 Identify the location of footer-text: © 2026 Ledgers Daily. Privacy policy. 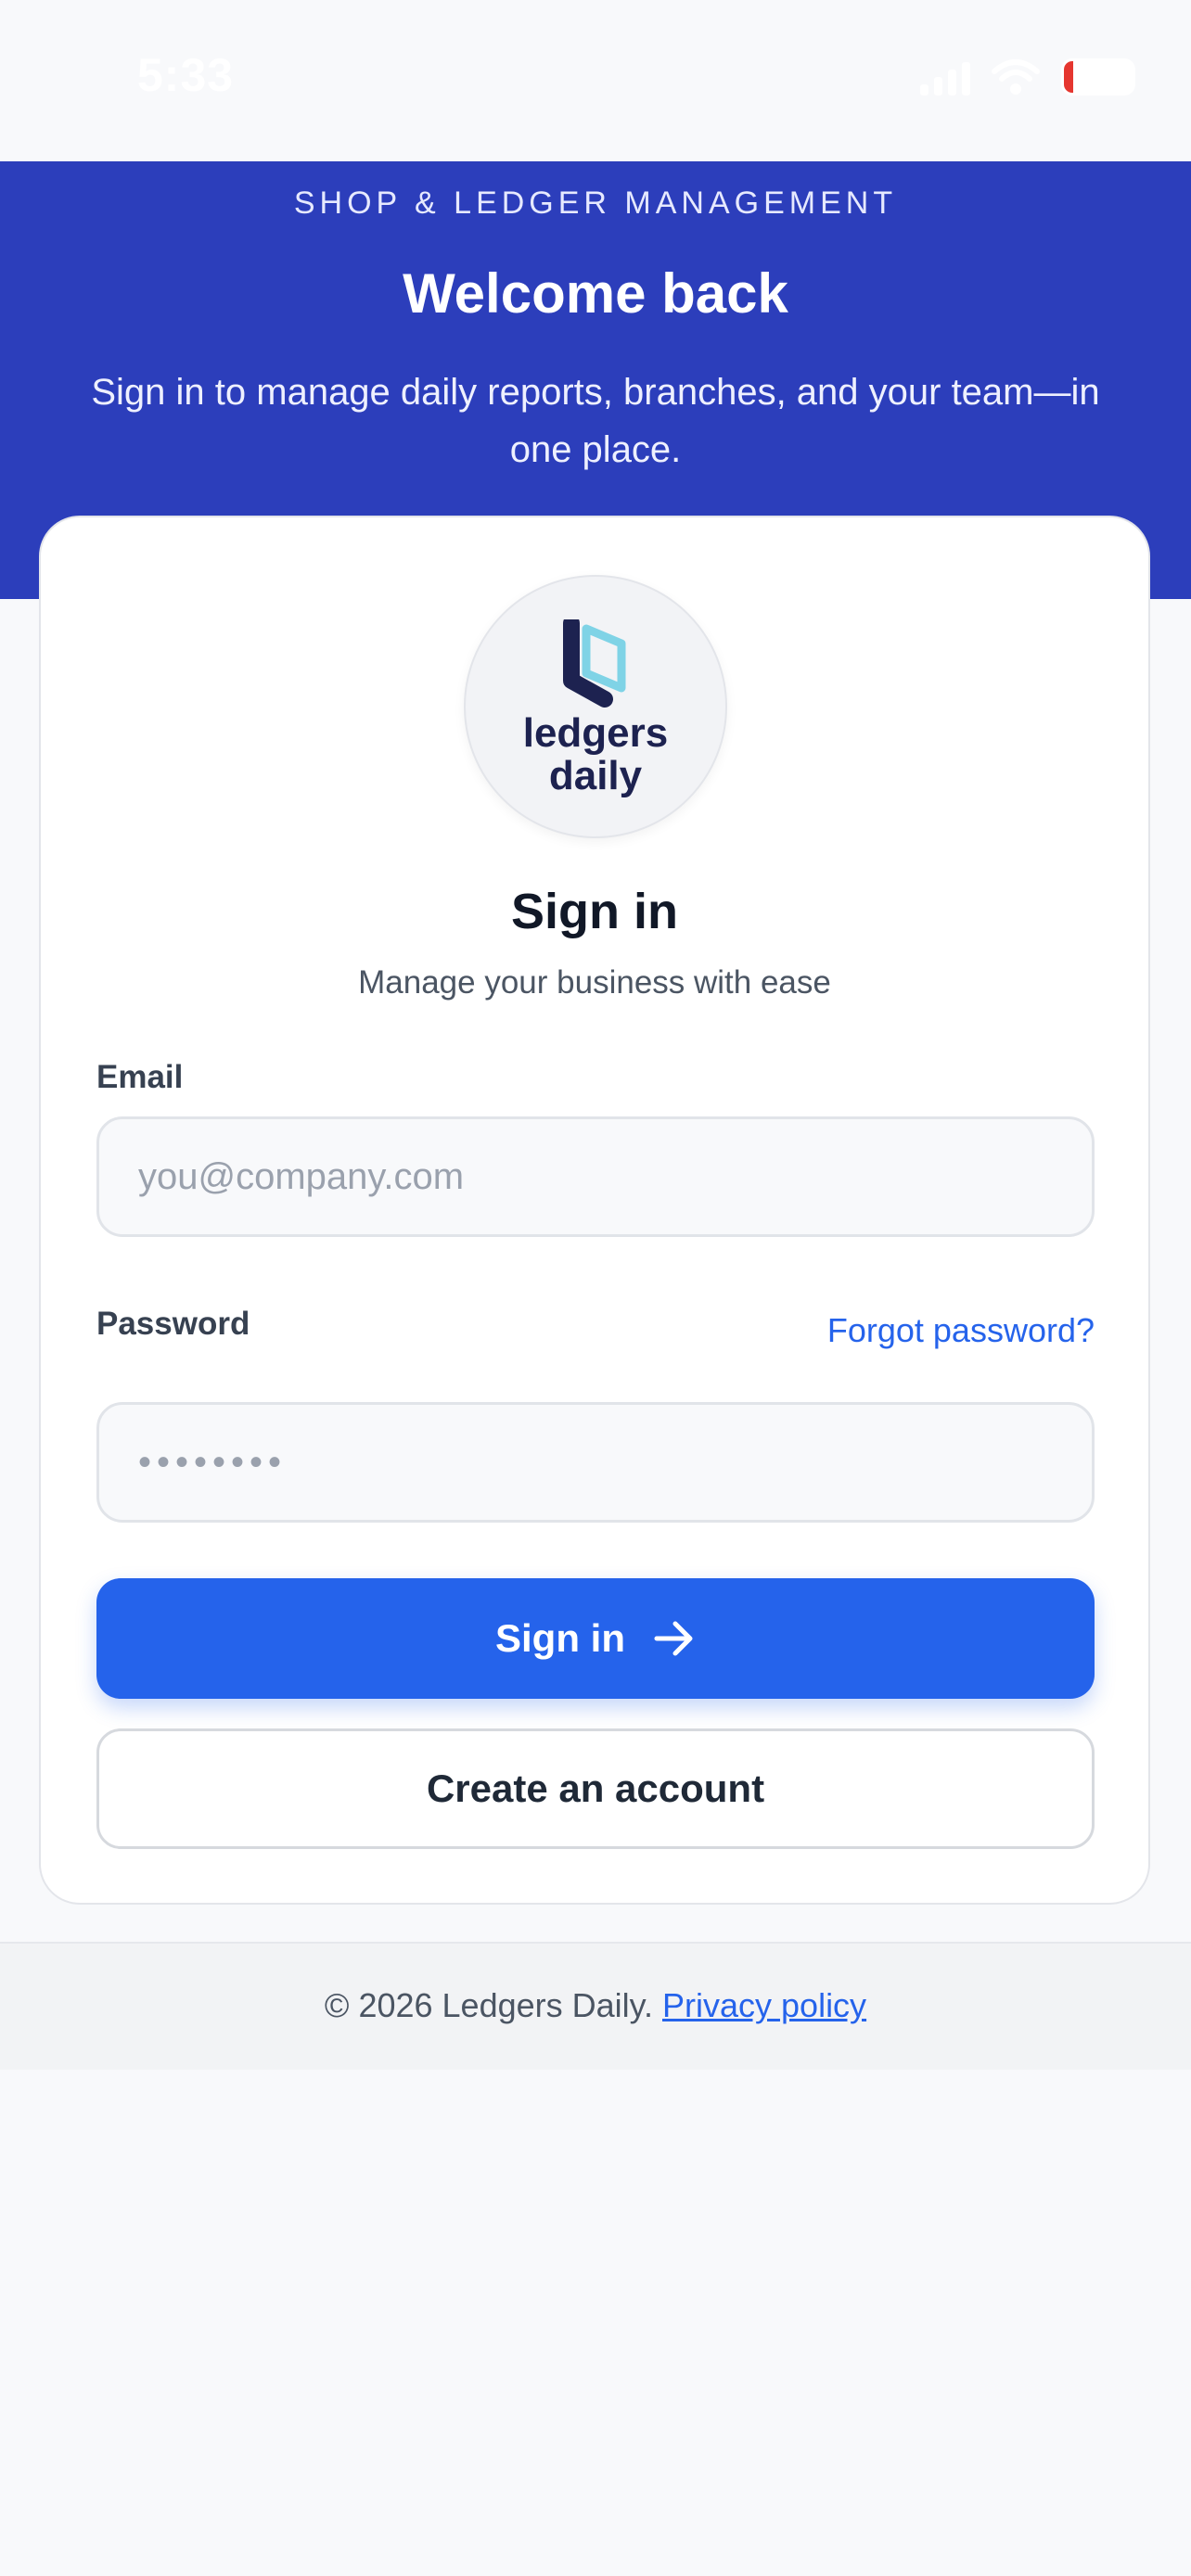
(595, 2006).